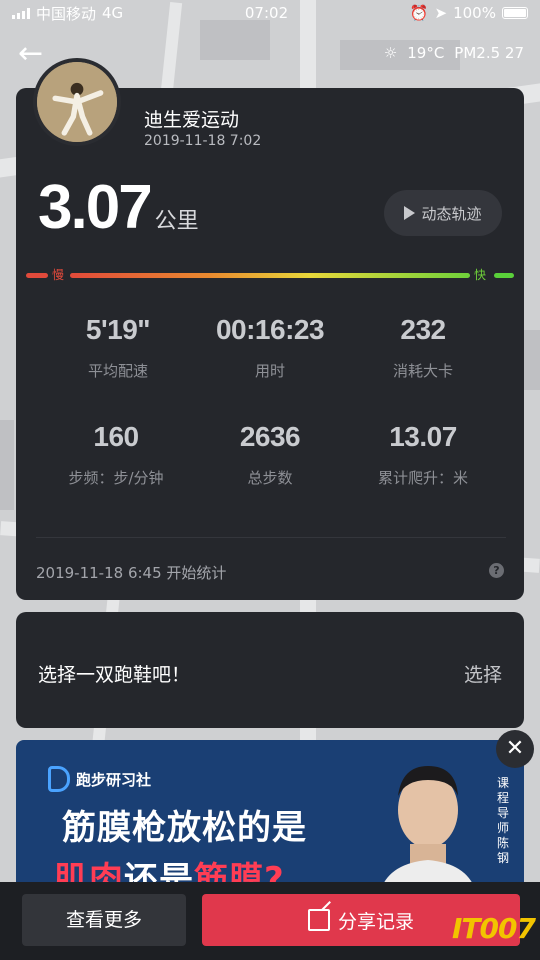 This screenshot has width=540, height=960. What do you see at coordinates (270, 436) in the screenshot?
I see `stat-value: 2636` at bounding box center [270, 436].